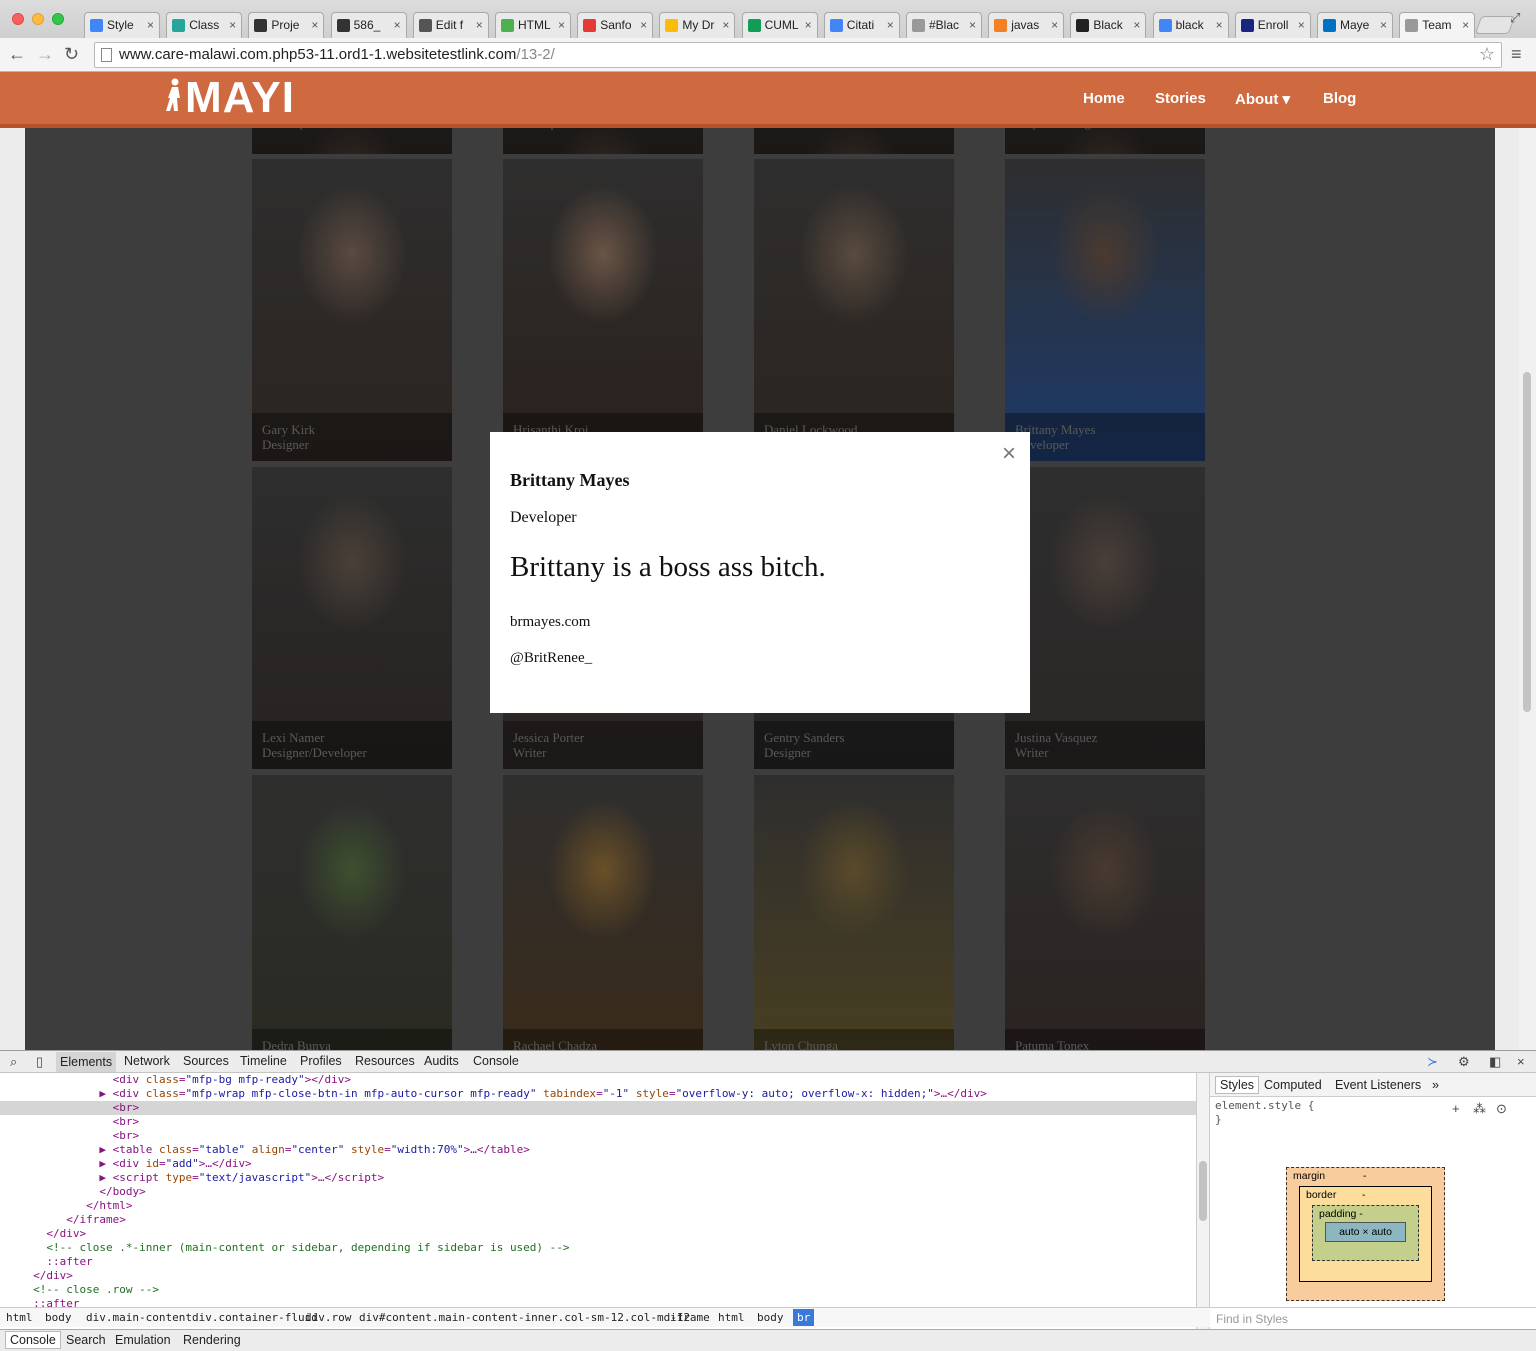  I want to click on drawer-tab-rendering: Rendering, so click(212, 1340).